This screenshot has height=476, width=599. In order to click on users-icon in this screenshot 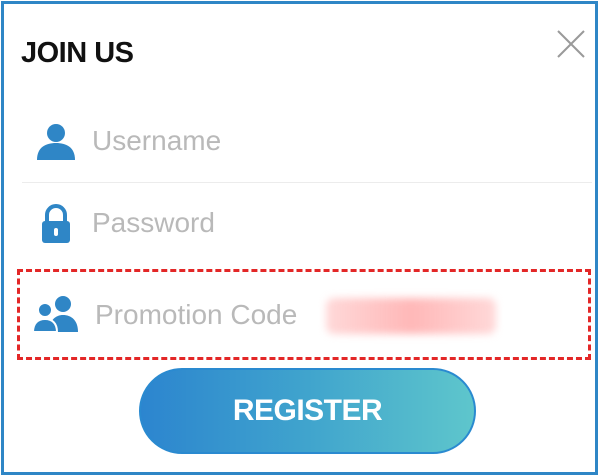, I will do `click(55, 314)`.